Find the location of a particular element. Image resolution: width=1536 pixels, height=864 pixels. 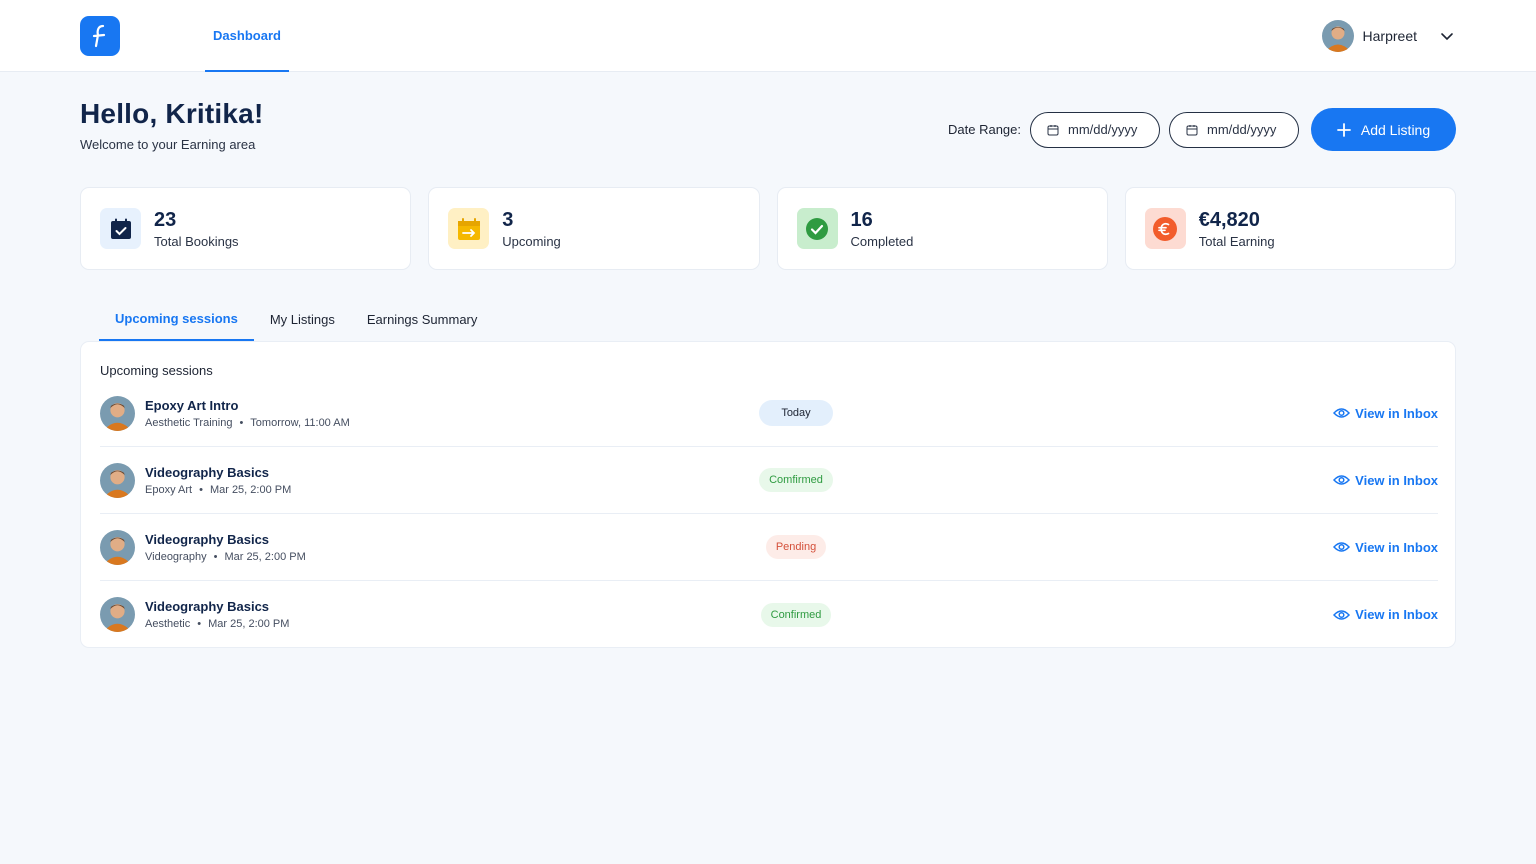

logo-icon is located at coordinates (99, 36).